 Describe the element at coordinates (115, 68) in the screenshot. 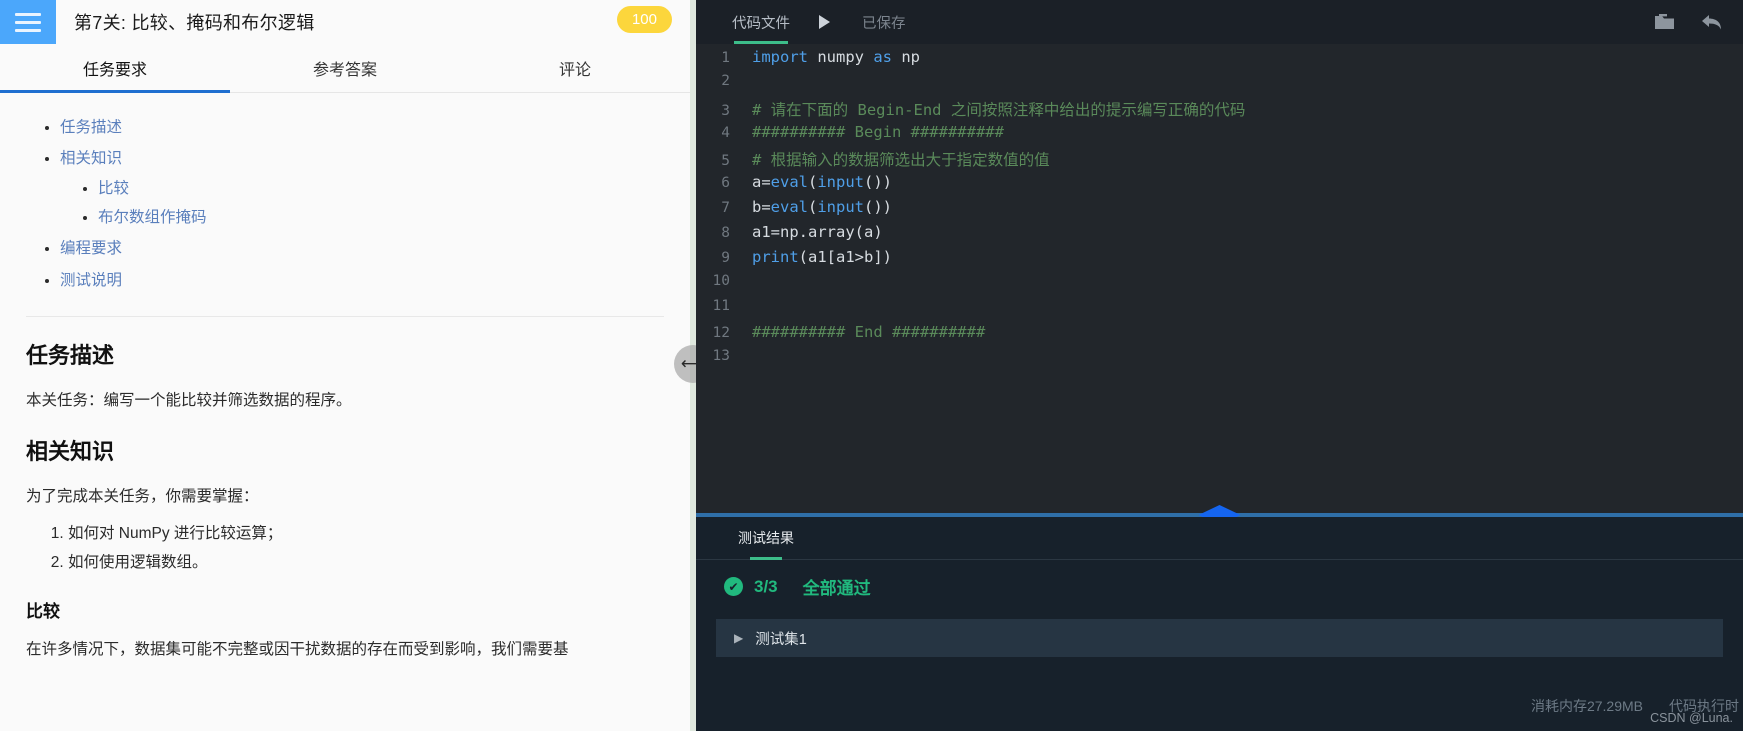

I see `tab-task-requirements: 任务要求` at that location.